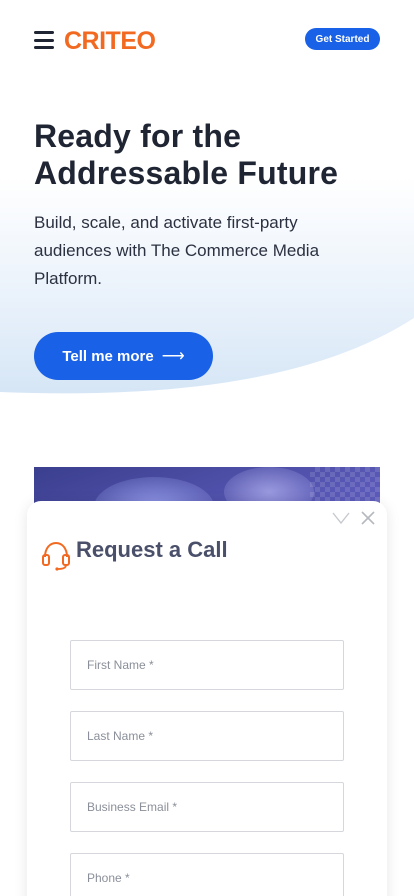  Describe the element at coordinates (152, 549) in the screenshot. I see `modal-title: Request a Call` at that location.